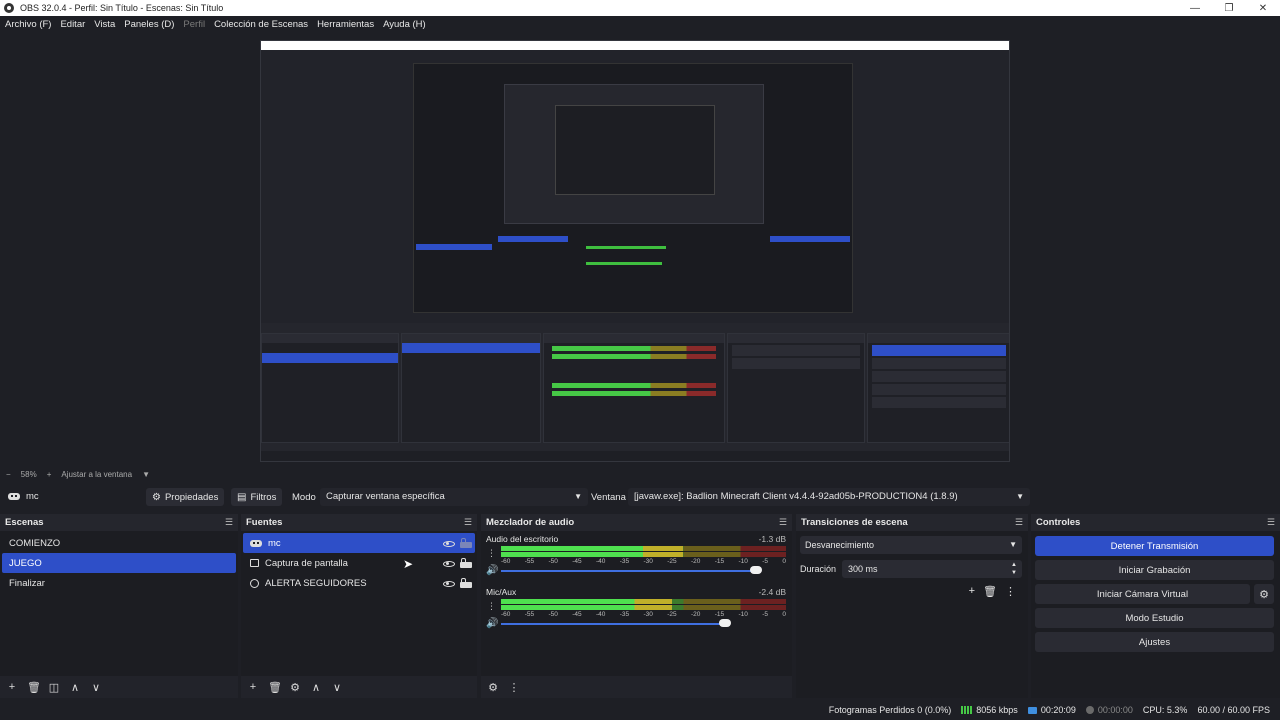 This screenshot has height=720, width=1280. I want to click on start-recording-button: Iniciar Grabación, so click(1154, 570).